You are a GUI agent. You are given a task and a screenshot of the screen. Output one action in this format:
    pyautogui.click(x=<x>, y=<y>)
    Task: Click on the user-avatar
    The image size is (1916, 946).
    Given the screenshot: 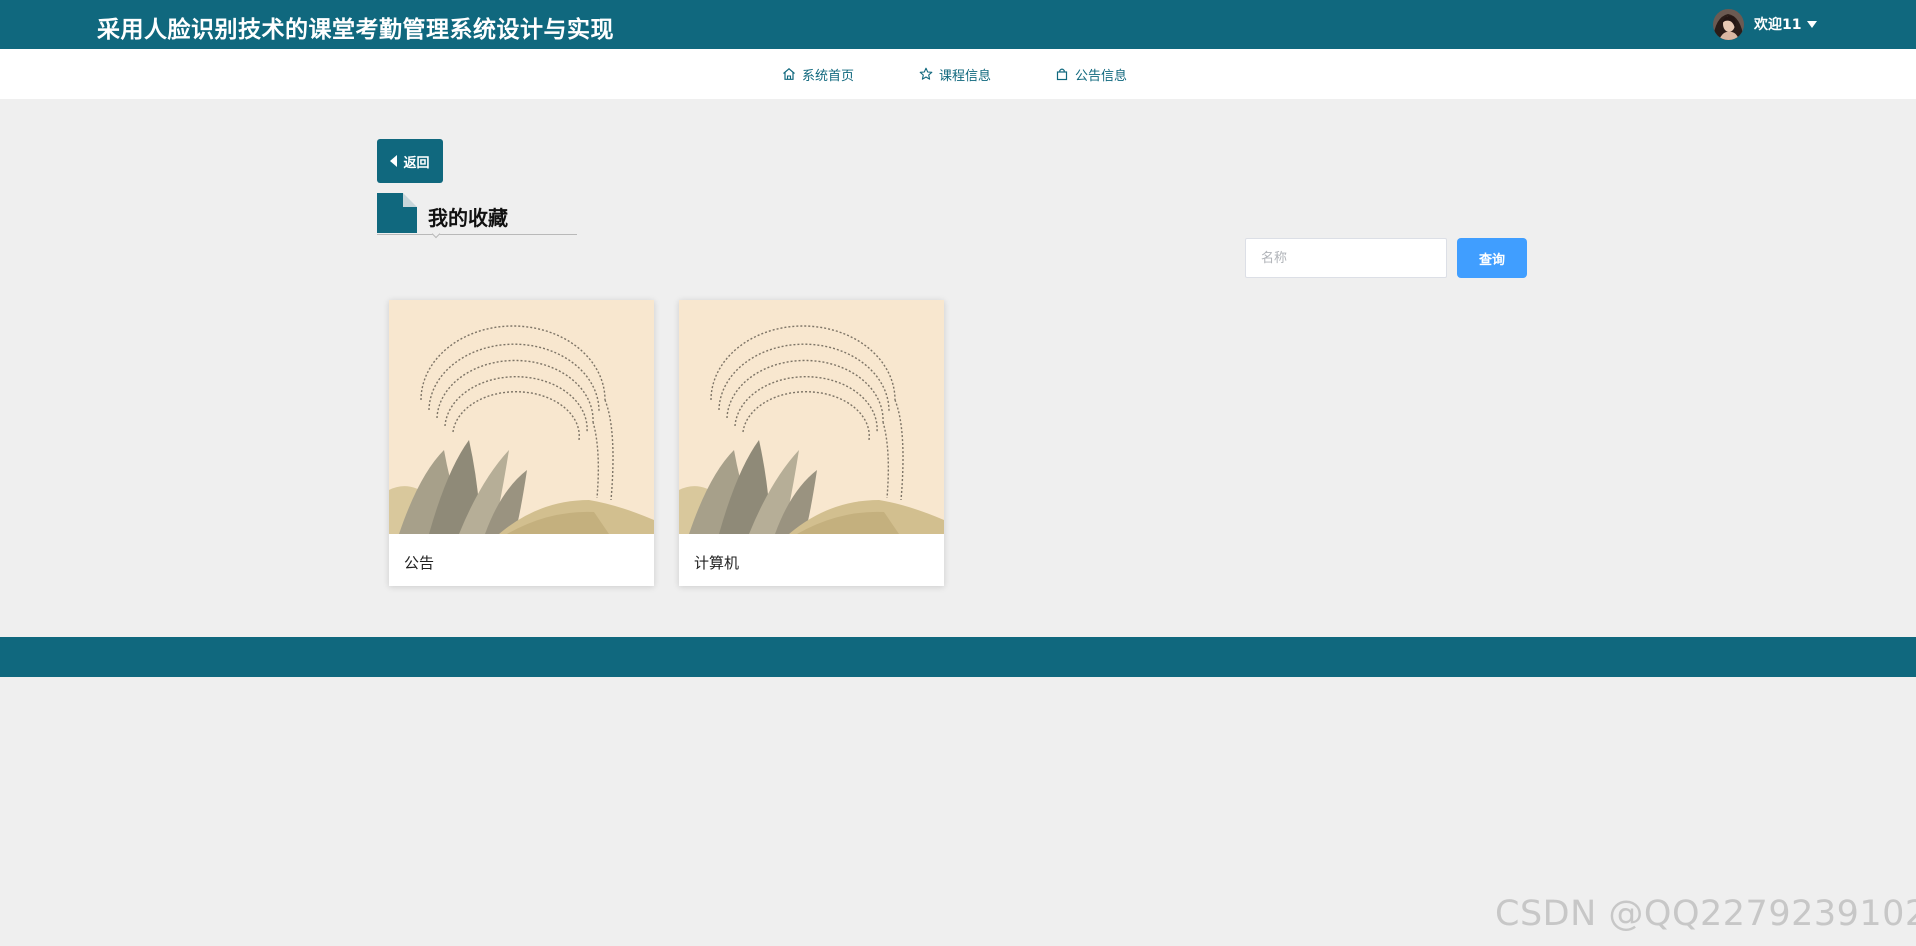 What is the action you would take?
    pyautogui.click(x=1728, y=24)
    